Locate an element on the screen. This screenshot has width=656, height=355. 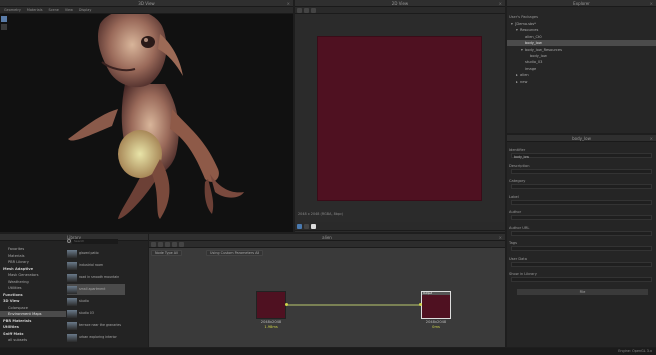
view2d-titlebar: 2D View × is located at coordinates (400, 3).